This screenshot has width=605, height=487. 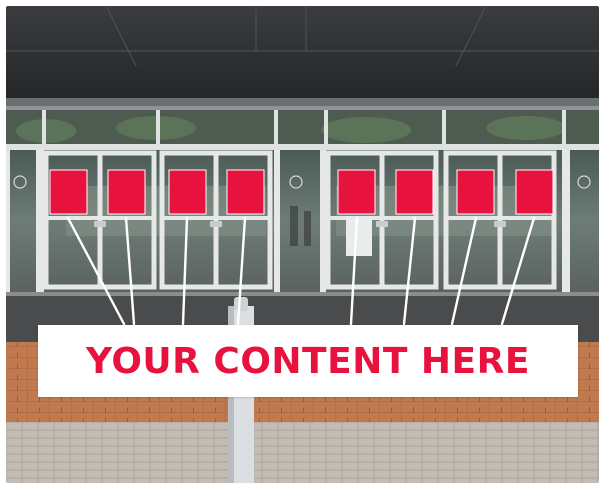 I want to click on content-banner: YOUR CONTENT HERE, so click(x=308, y=361).